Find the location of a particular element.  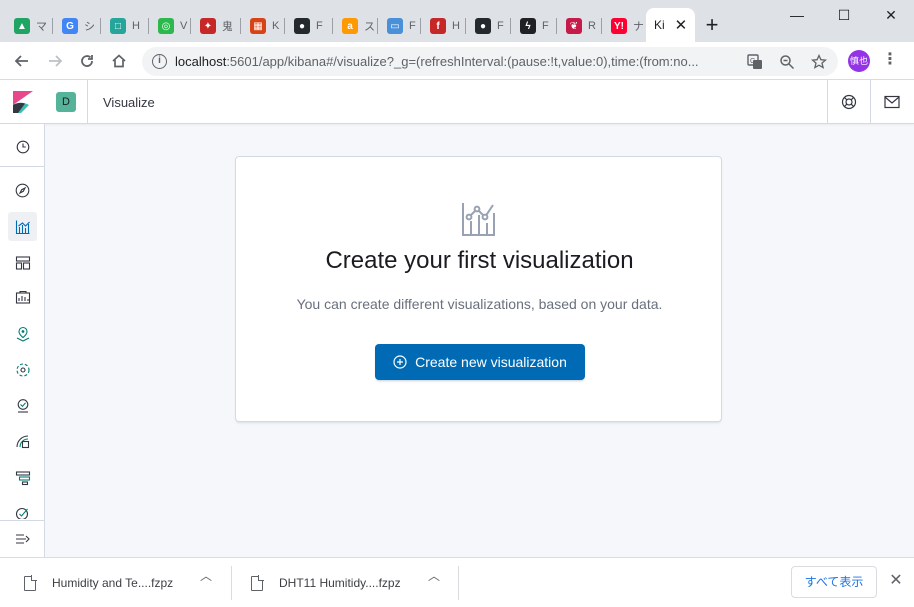

nav-recently-viewed is located at coordinates (22, 146).